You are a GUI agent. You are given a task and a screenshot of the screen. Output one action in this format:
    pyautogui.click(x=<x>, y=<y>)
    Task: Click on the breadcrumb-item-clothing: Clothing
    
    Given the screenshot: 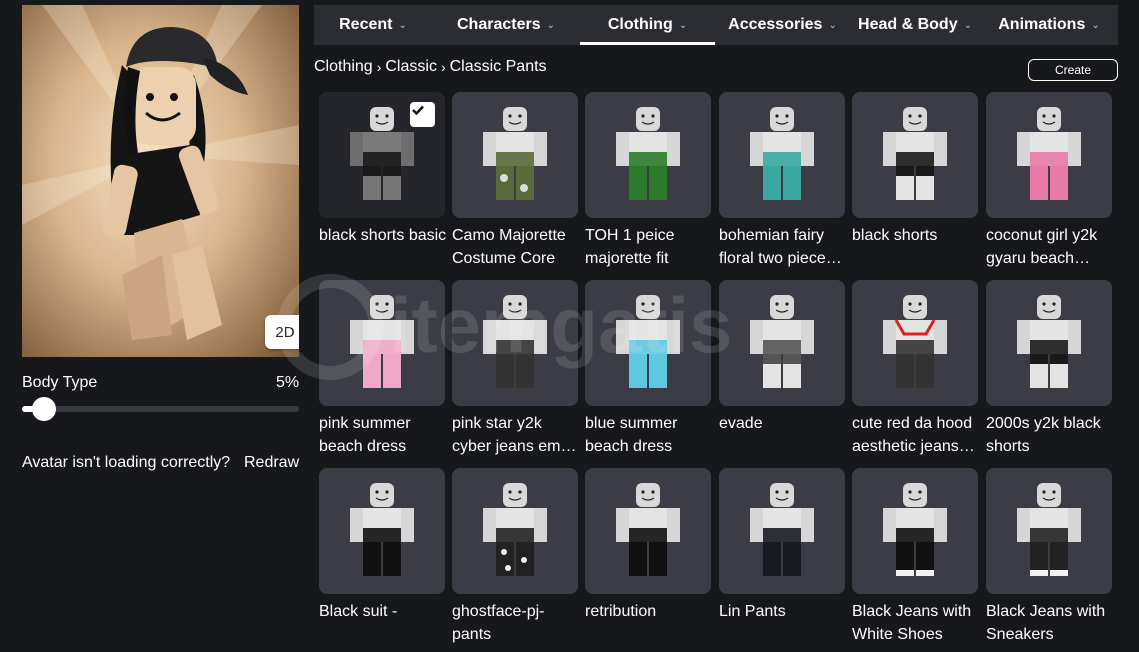 What is the action you would take?
    pyautogui.click(x=343, y=67)
    